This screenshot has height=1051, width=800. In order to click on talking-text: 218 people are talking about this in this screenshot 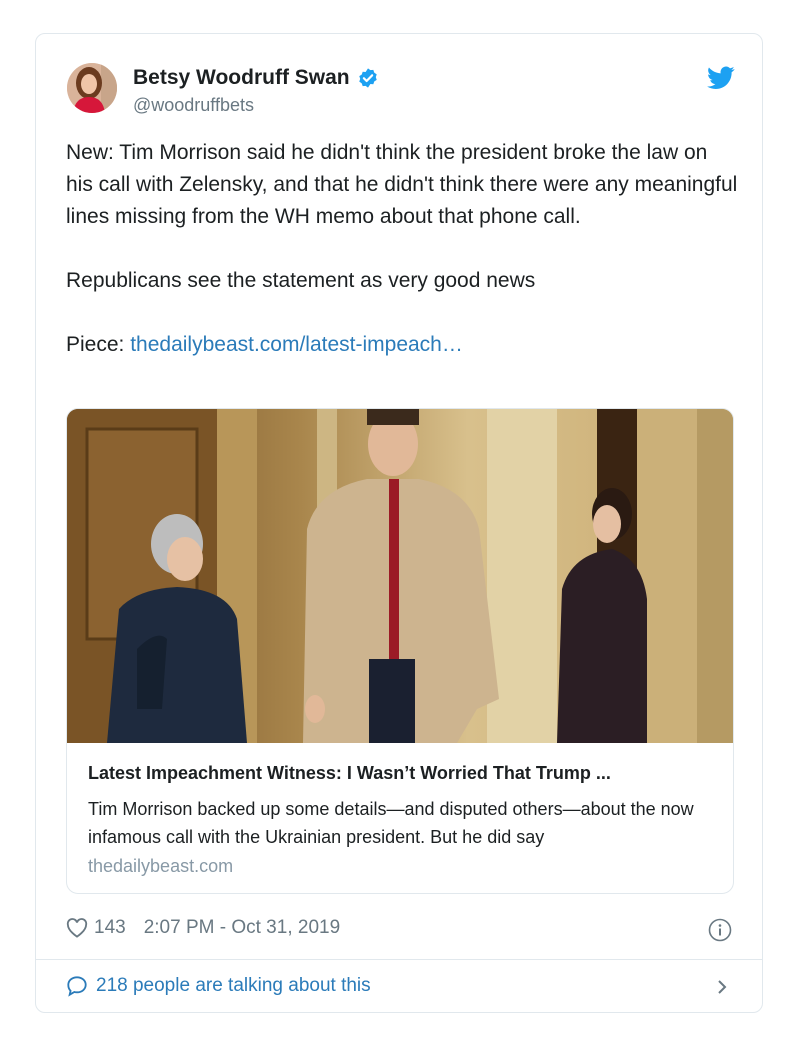, I will do `click(233, 986)`.